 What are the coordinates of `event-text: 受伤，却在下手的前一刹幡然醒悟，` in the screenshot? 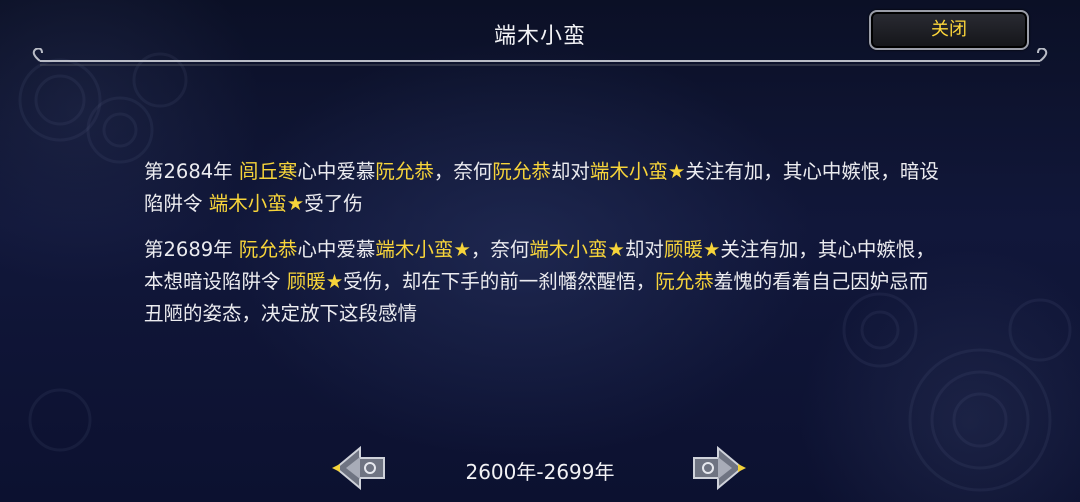 It's located at (499, 281).